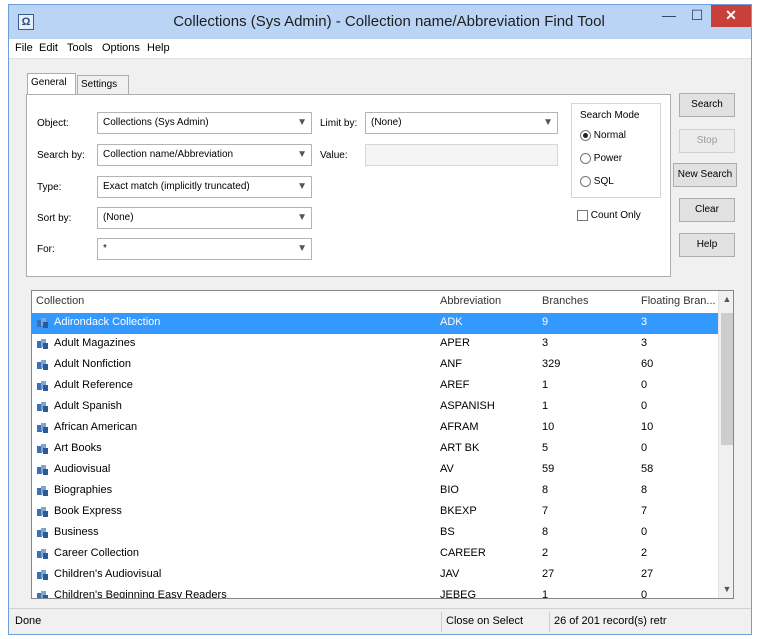 The image size is (760, 639). I want to click on new-search-button: New Search, so click(705, 175).